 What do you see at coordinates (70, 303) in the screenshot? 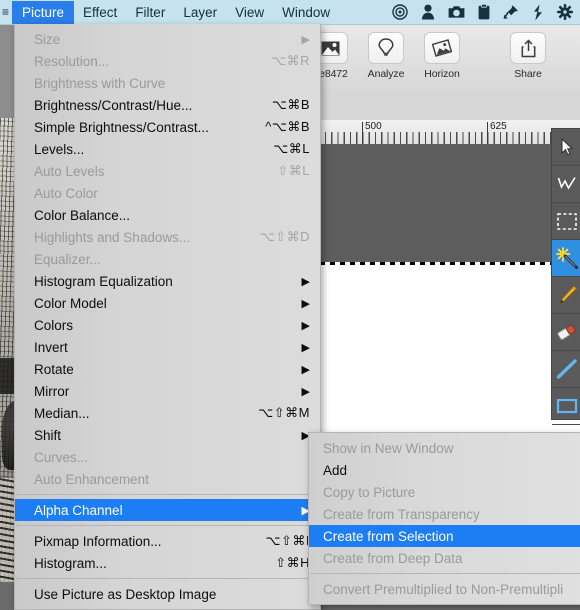
I see `menu-item-label: Color Model` at bounding box center [70, 303].